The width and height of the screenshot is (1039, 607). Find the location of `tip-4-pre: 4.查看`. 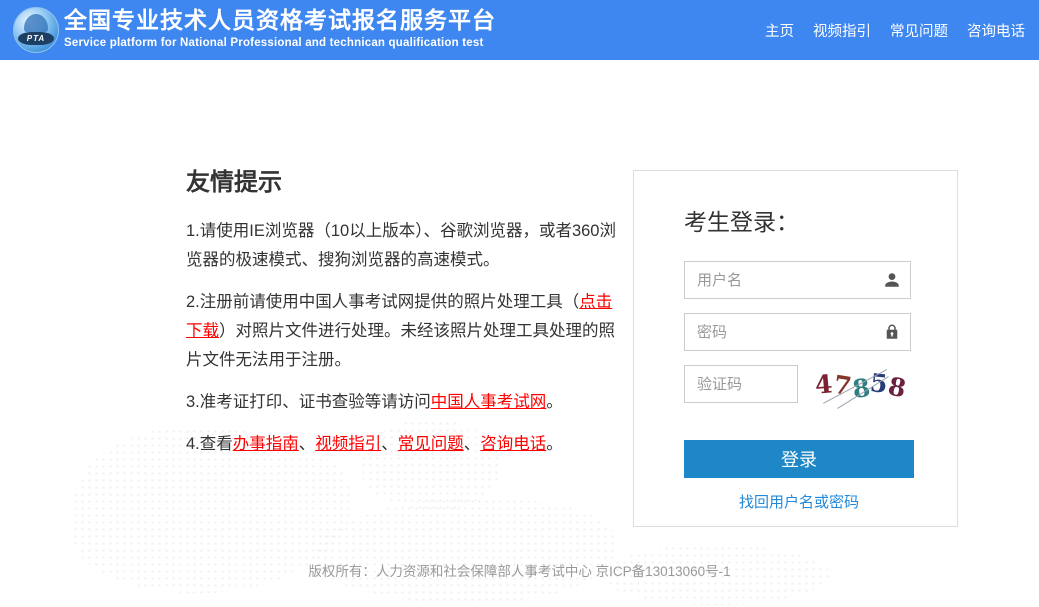

tip-4-pre: 4.查看 is located at coordinates (209, 444).